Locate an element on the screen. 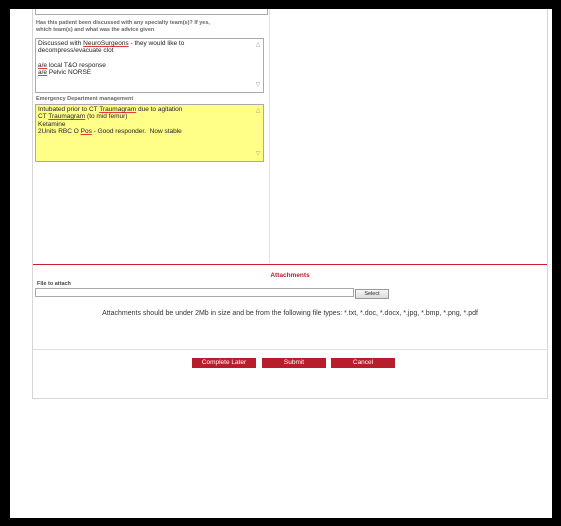 This screenshot has width=561, height=526. text-segment: decompress/evacuate clot is located at coordinates (76, 51).